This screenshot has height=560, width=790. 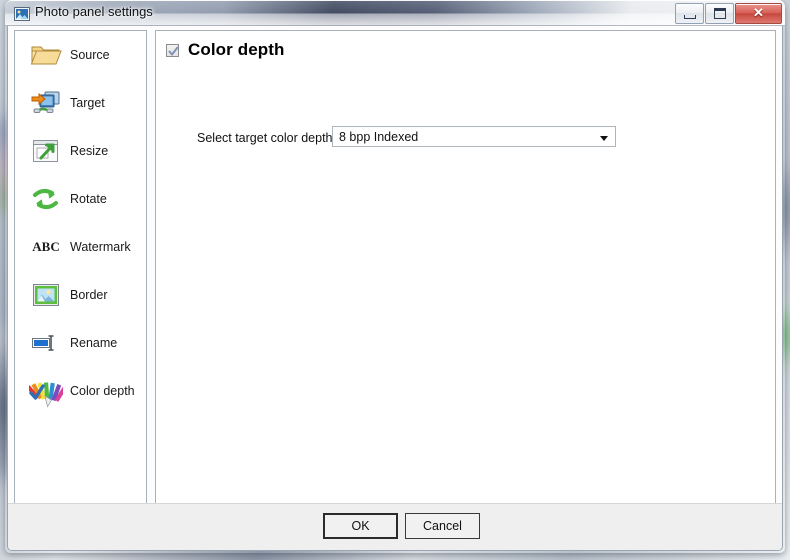 What do you see at coordinates (46, 343) in the screenshot?
I see `rename-textfield-icon` at bounding box center [46, 343].